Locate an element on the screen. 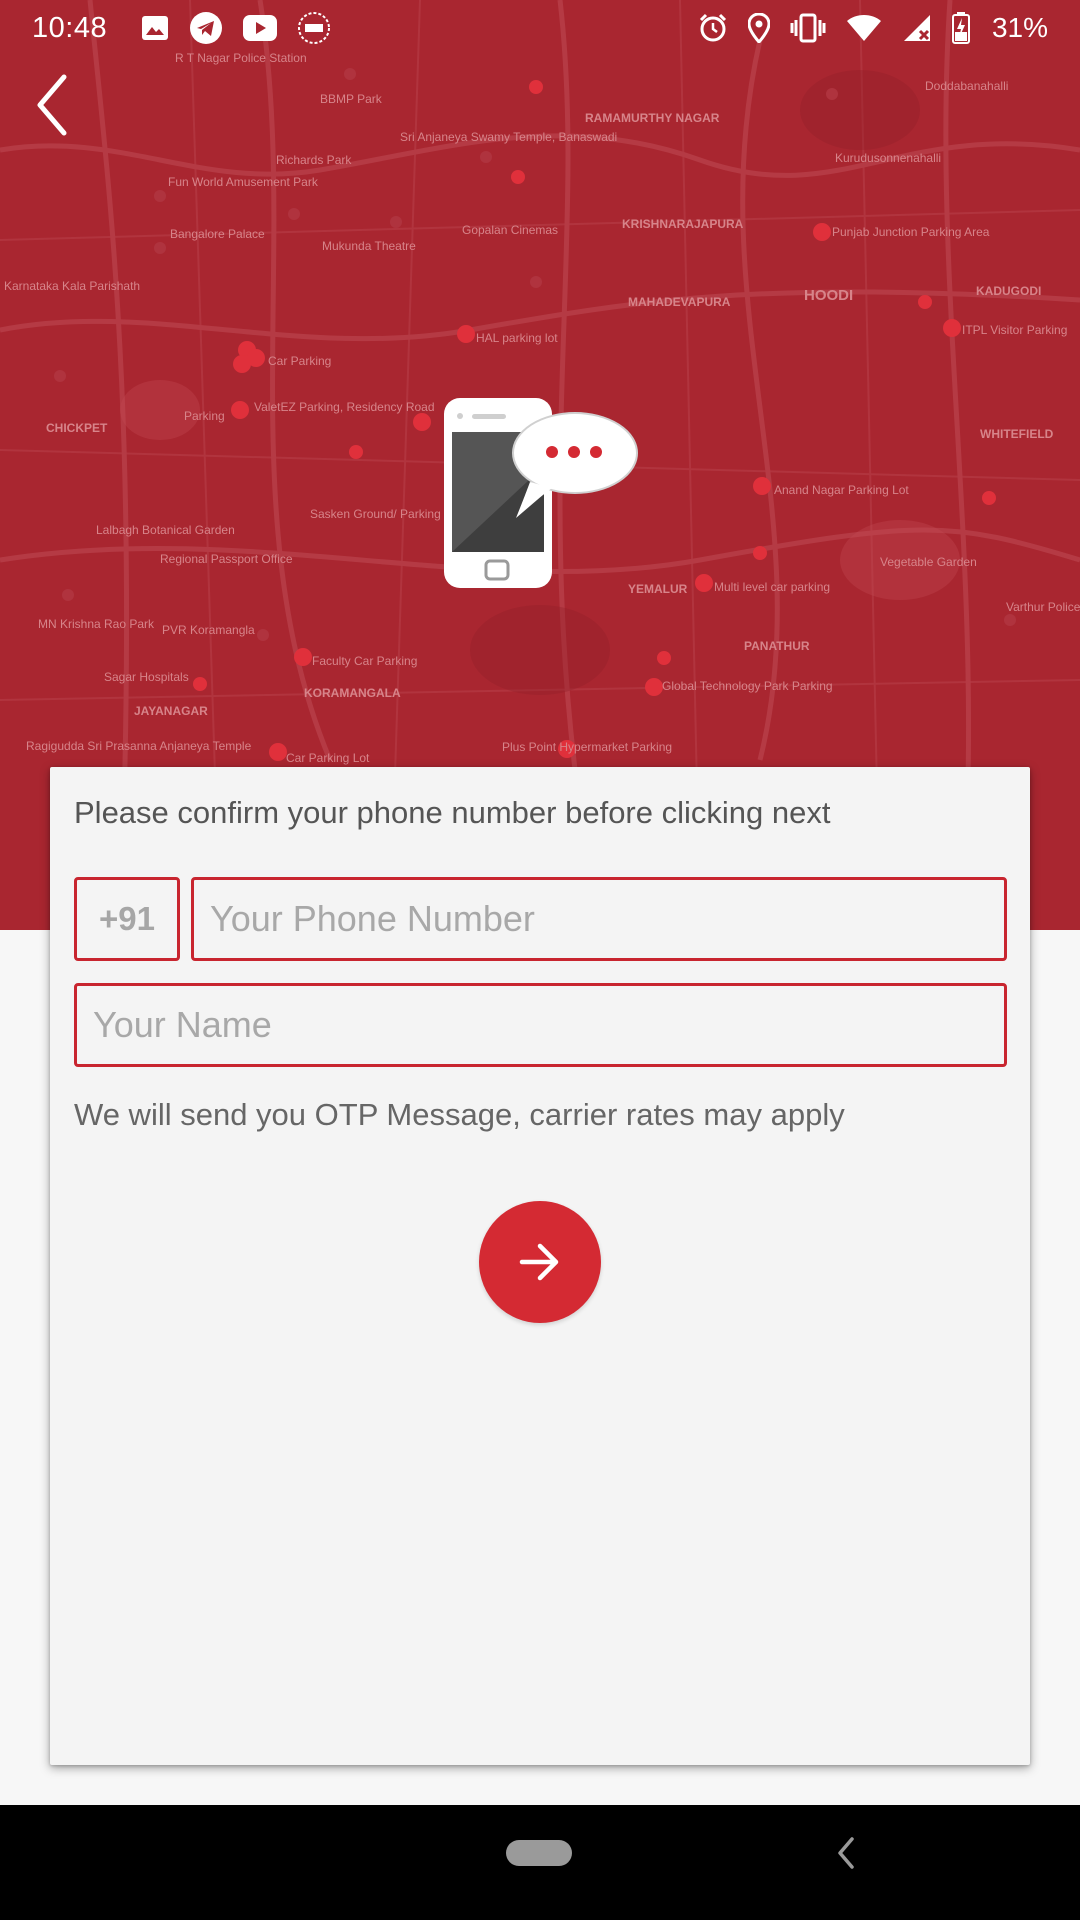 This screenshot has height=1920, width=1080. map-label: HOODI is located at coordinates (828, 295).